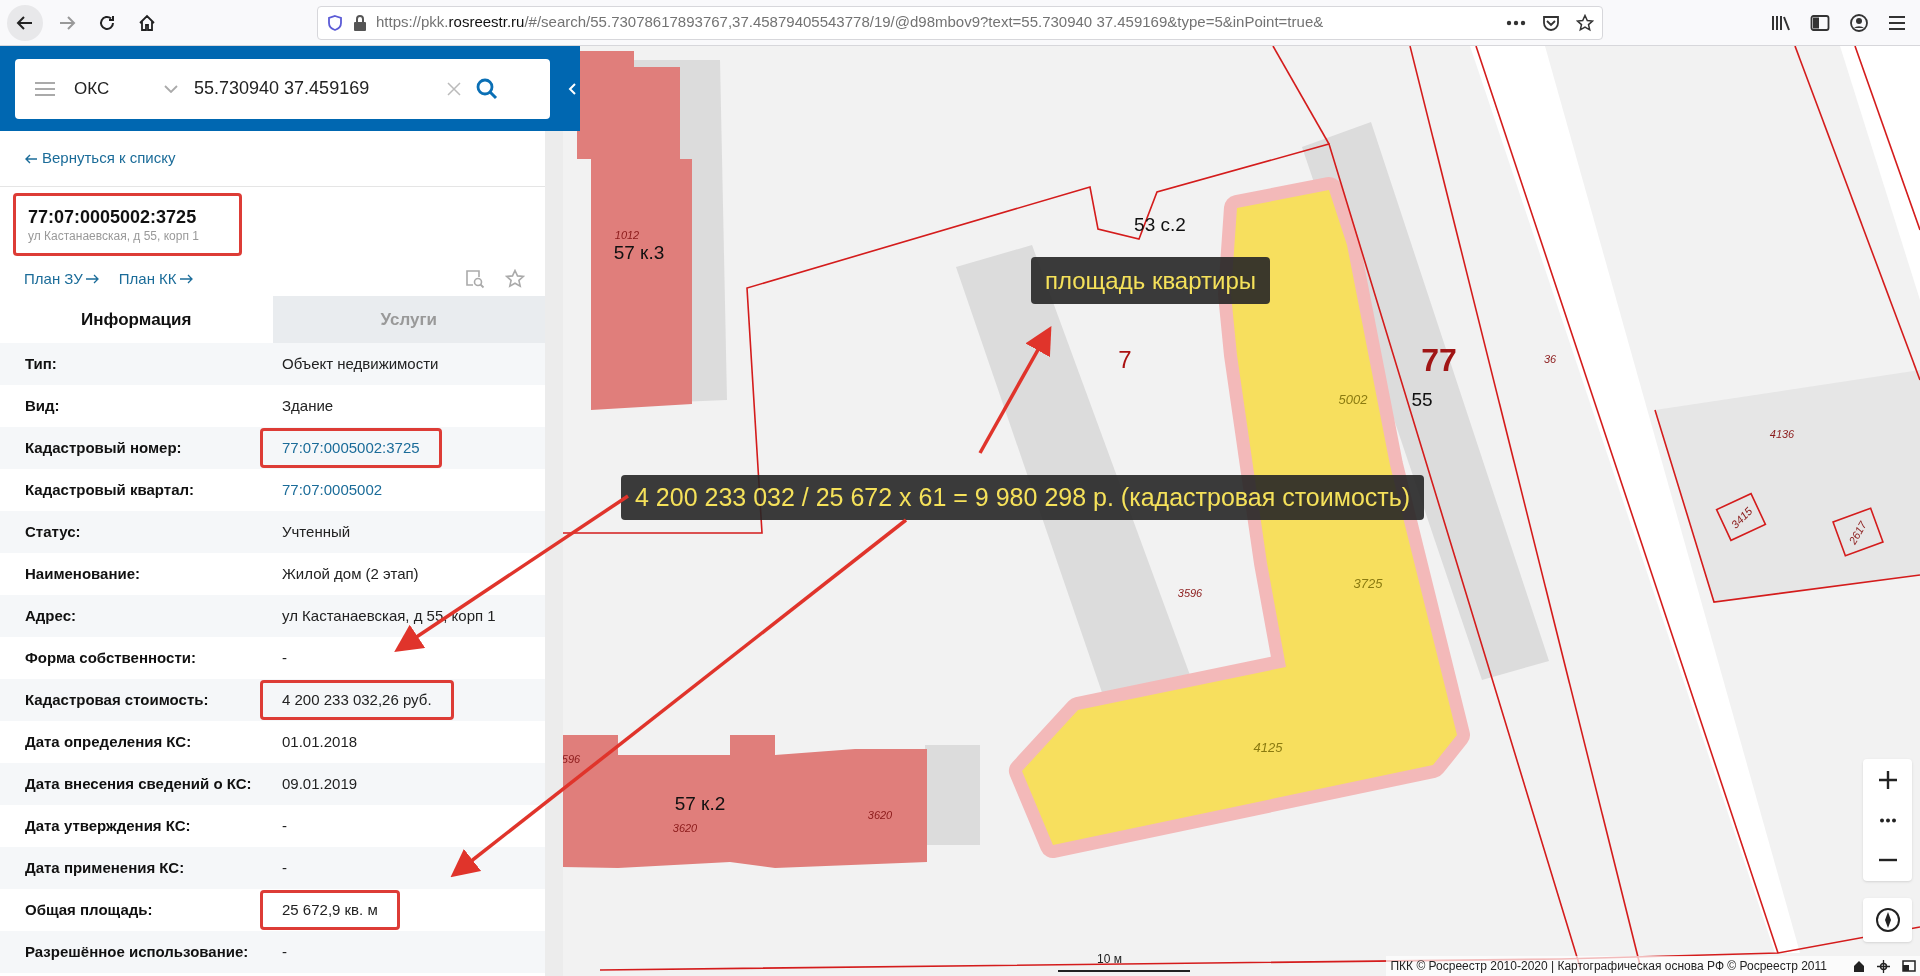 The image size is (1920, 976). What do you see at coordinates (61, 279) in the screenshot?
I see `plan-link: План ЗУ` at bounding box center [61, 279].